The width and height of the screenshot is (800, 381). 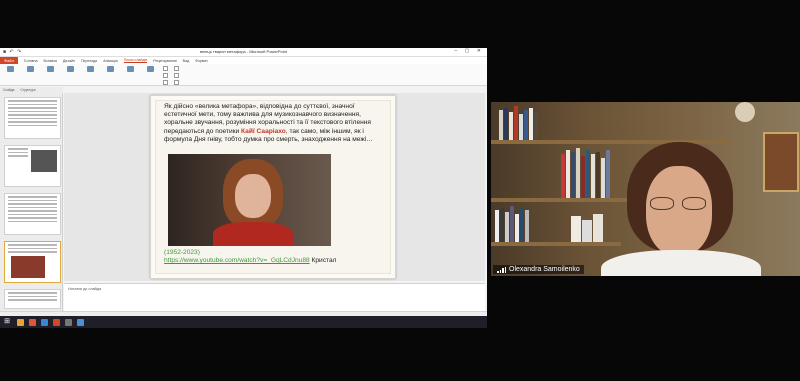 I want to click on notes-pane: Нотатки до слайда, so click(x=274, y=297).